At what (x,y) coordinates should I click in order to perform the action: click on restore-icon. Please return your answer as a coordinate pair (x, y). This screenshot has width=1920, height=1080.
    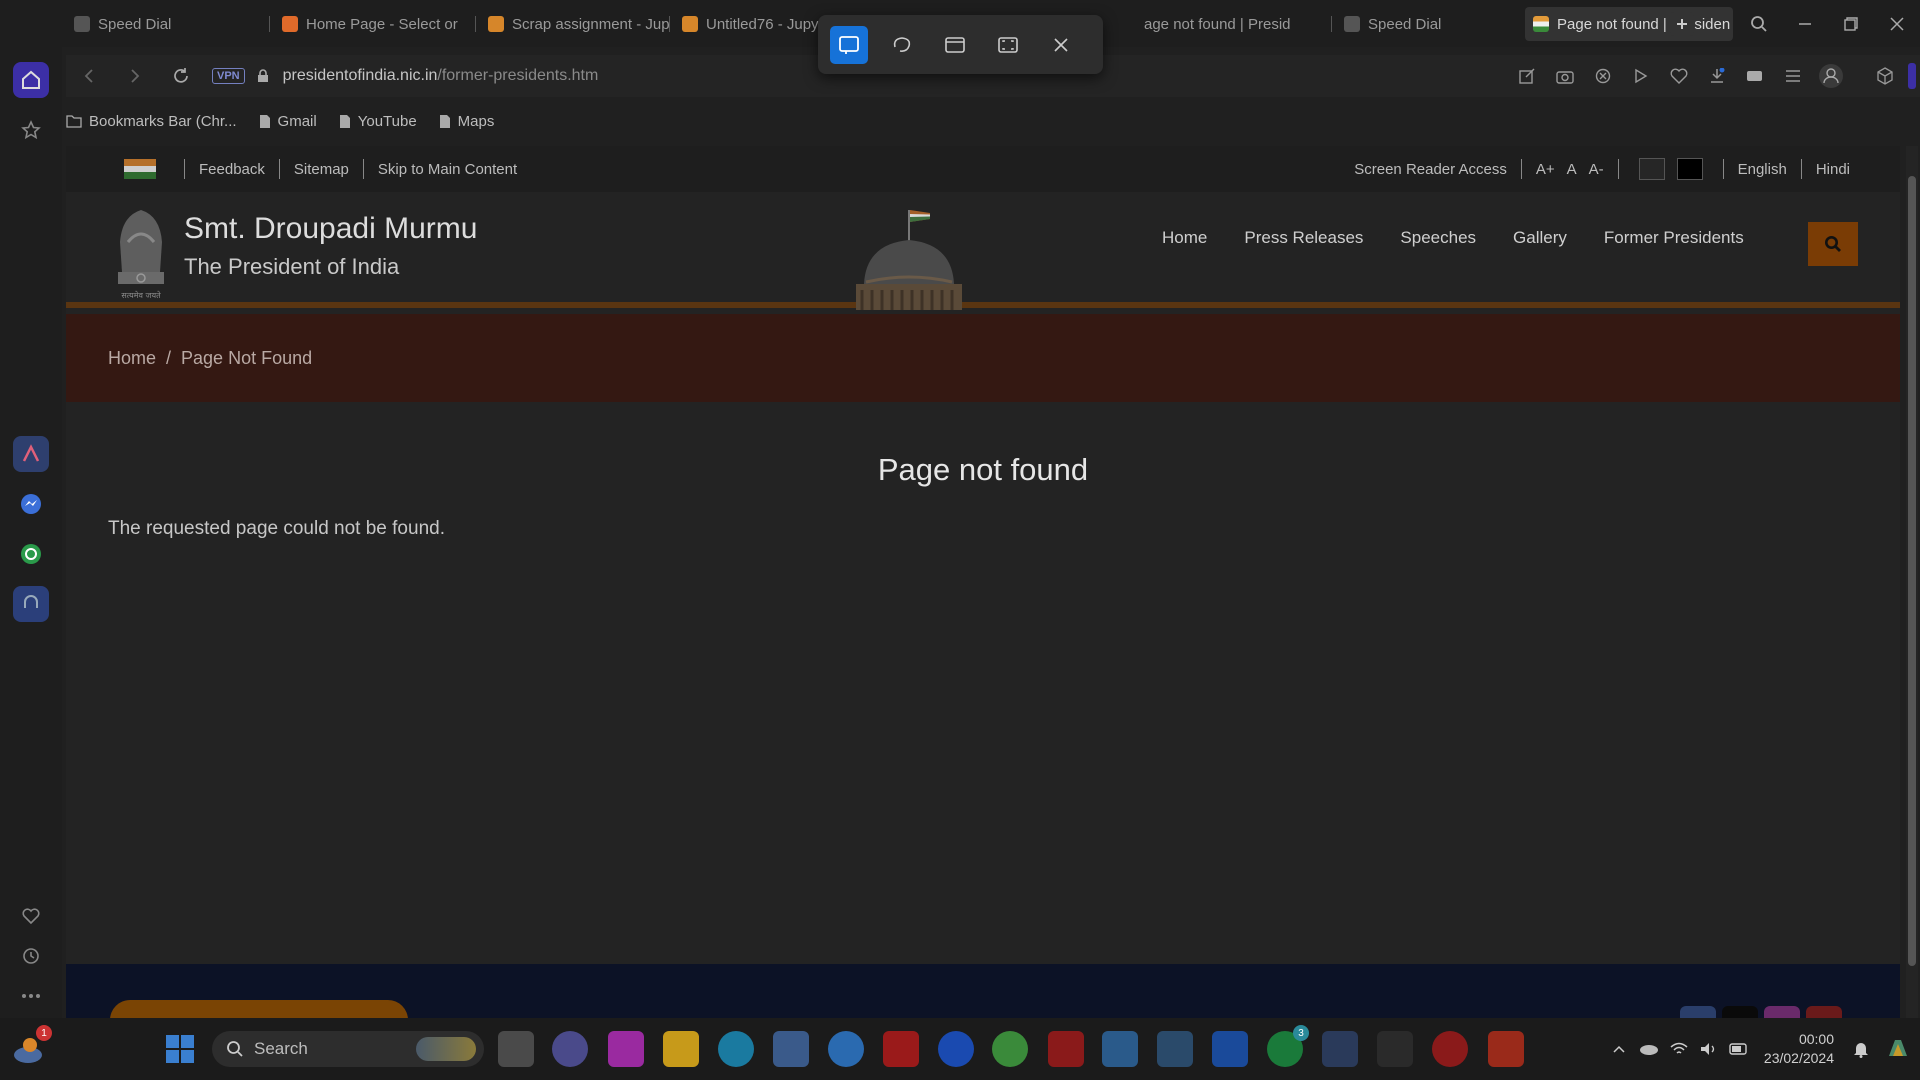
    Looking at the image, I should click on (1851, 23).